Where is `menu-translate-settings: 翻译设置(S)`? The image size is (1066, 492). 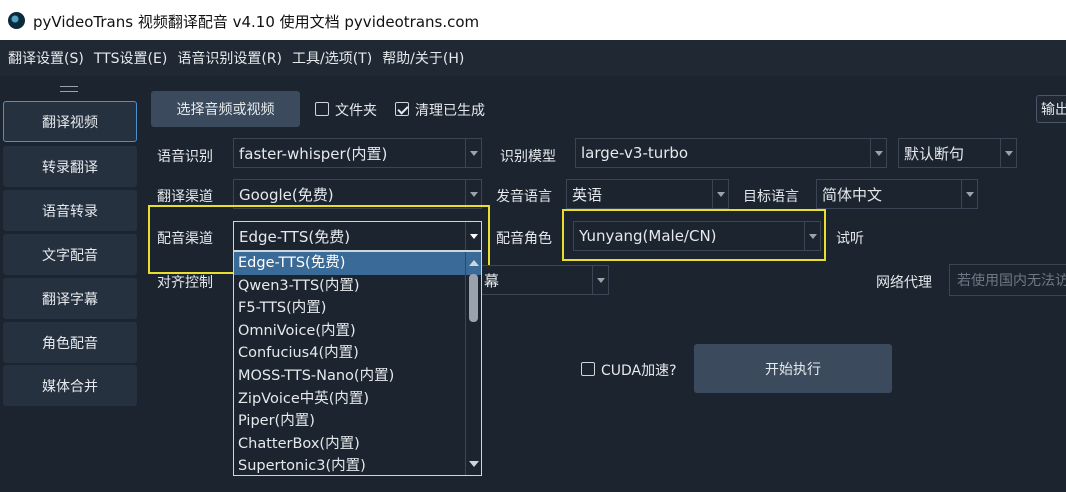
menu-translate-settings: 翻译设置(S) is located at coordinates (46, 58).